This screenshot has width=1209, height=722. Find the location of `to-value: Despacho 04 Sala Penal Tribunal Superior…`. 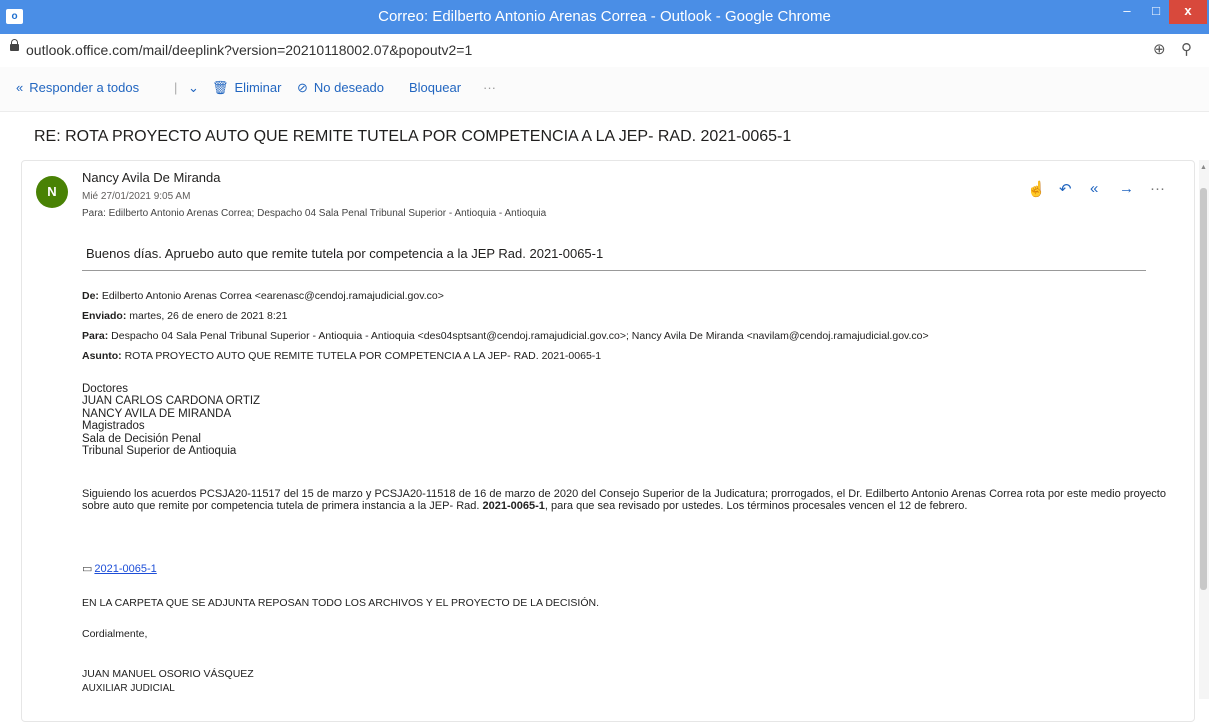

to-value: Despacho 04 Sala Penal Tribunal Superior… is located at coordinates (518, 336).